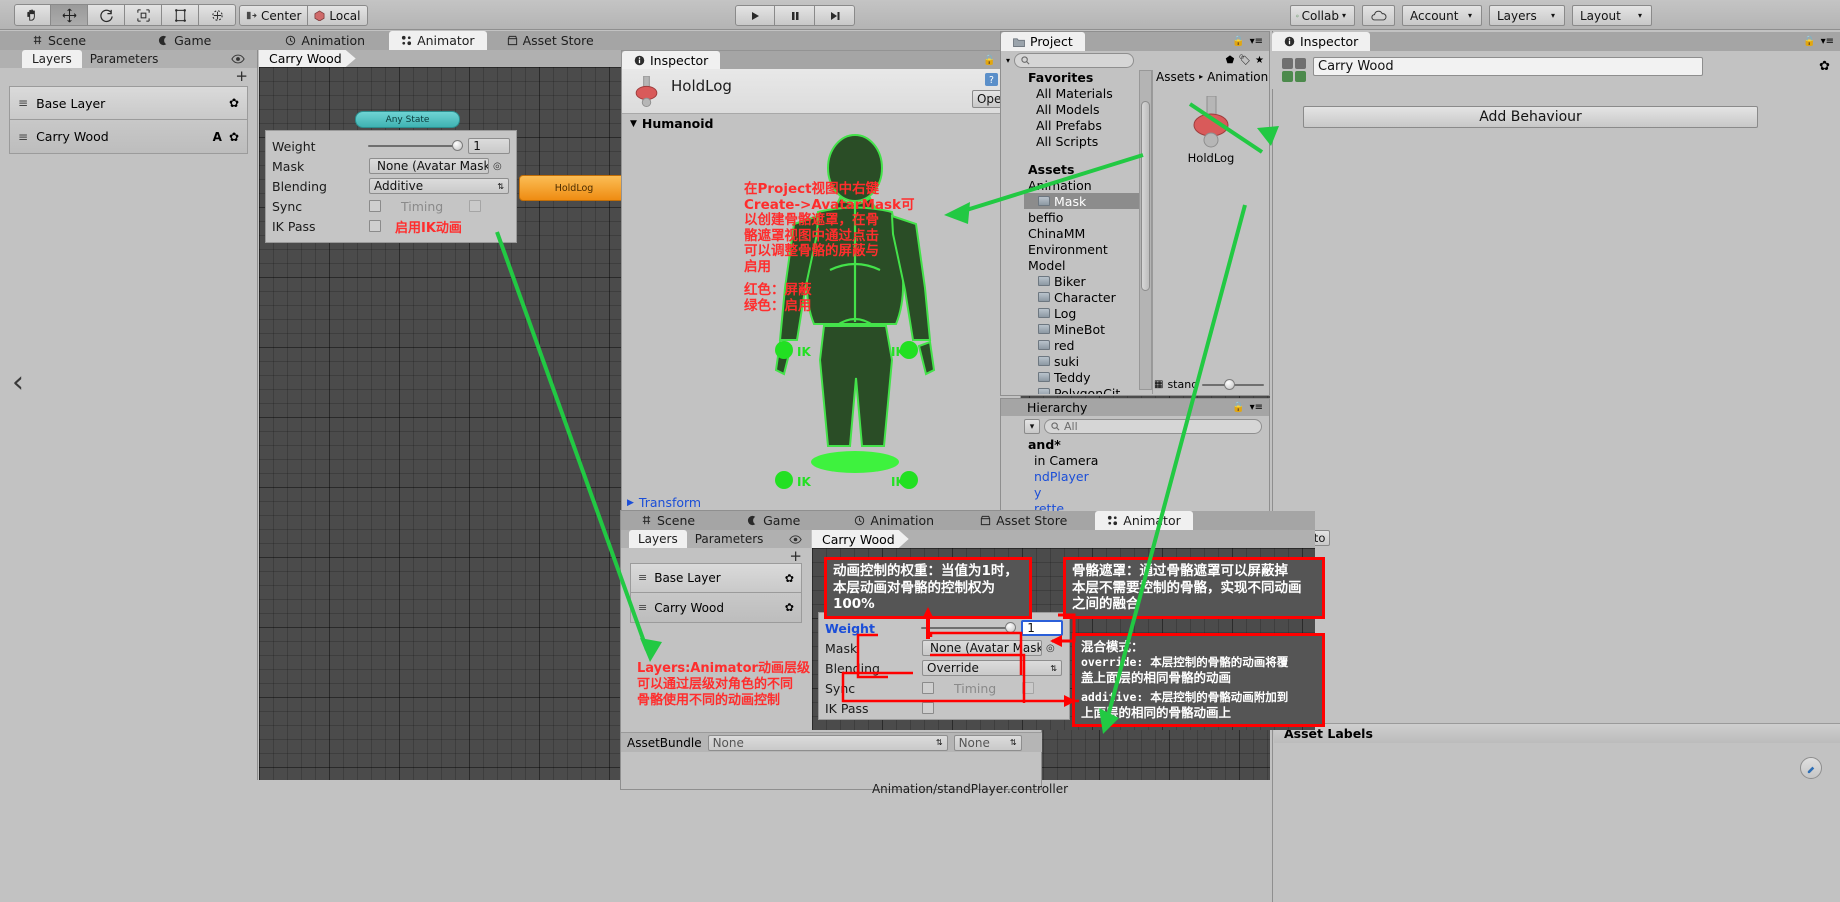  What do you see at coordinates (1211, 130) in the screenshot?
I see `asset-grid-item-holdlog: HoldLog` at bounding box center [1211, 130].